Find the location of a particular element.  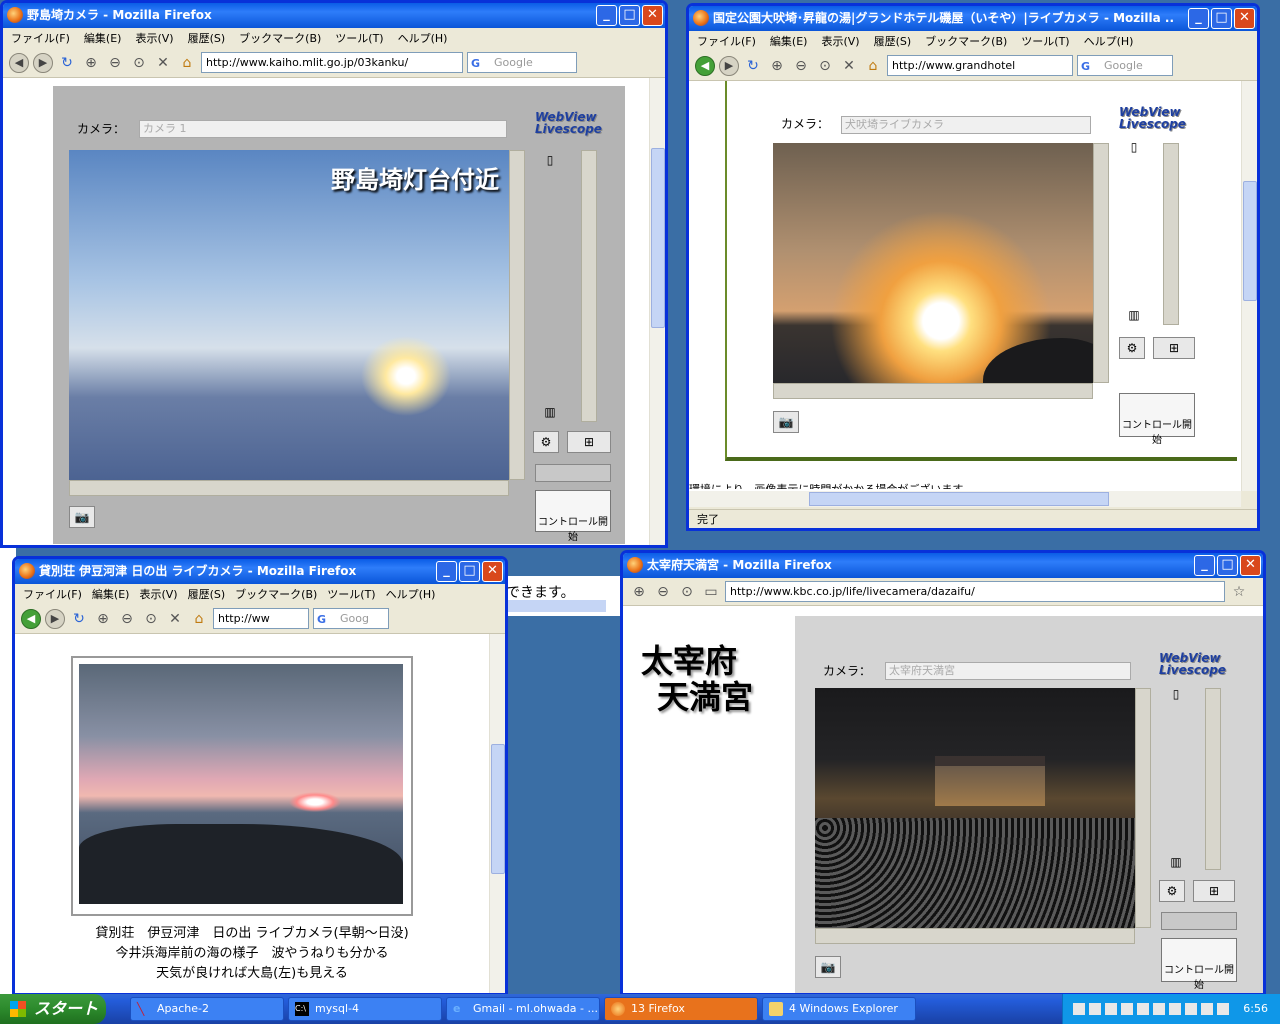

taskbar-item-firefox: 13 Firefox is located at coordinates (681, 1009).